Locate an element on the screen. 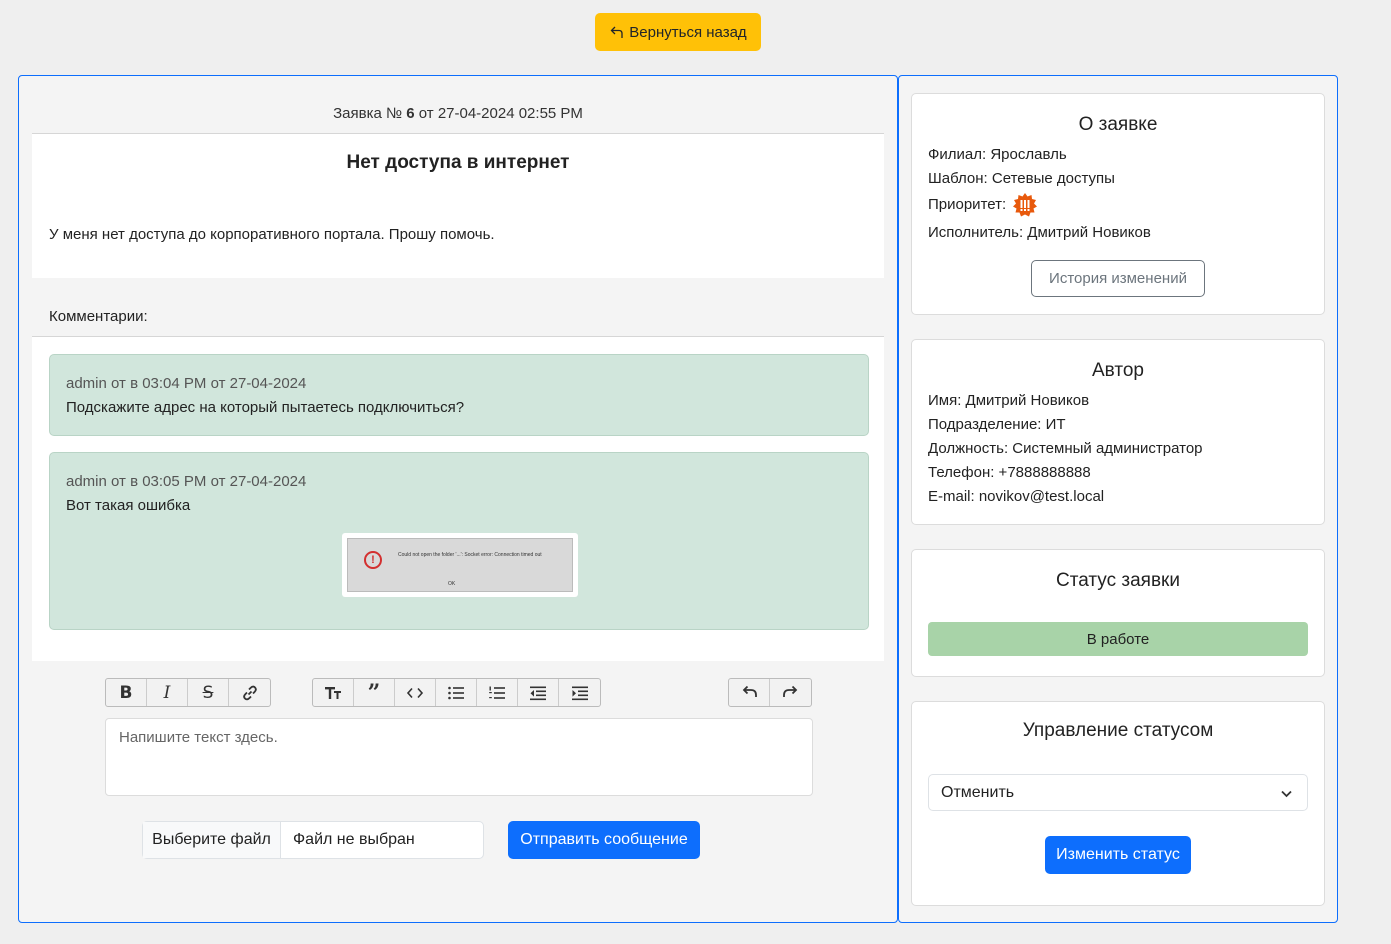 This screenshot has width=1391, height=944. status-badge: В работе is located at coordinates (1118, 639).